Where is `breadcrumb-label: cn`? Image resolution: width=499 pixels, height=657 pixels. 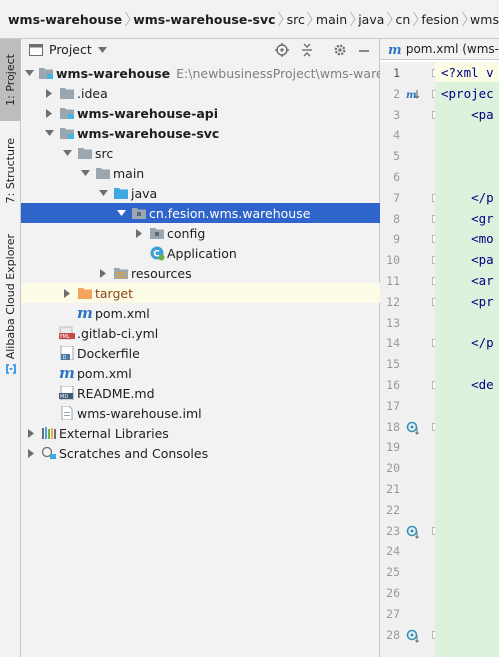 breadcrumb-label: cn is located at coordinates (403, 19).